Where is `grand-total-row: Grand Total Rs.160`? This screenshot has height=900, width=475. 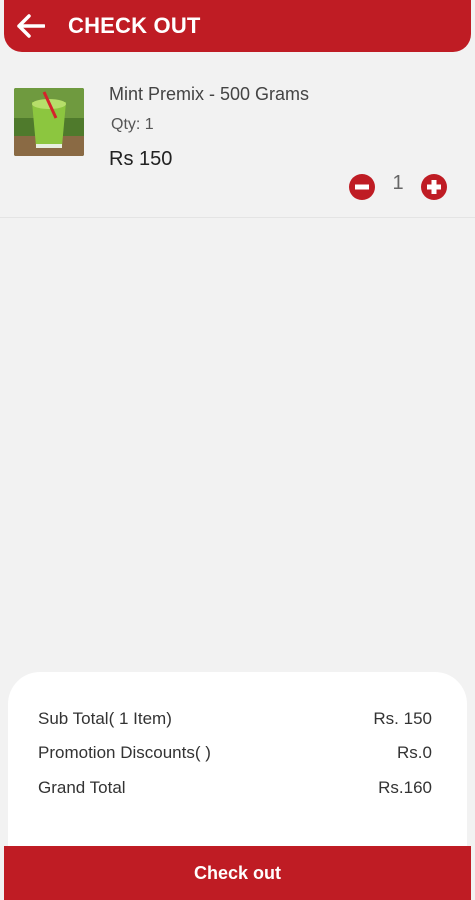 grand-total-row: Grand Total Rs.160 is located at coordinates (235, 788).